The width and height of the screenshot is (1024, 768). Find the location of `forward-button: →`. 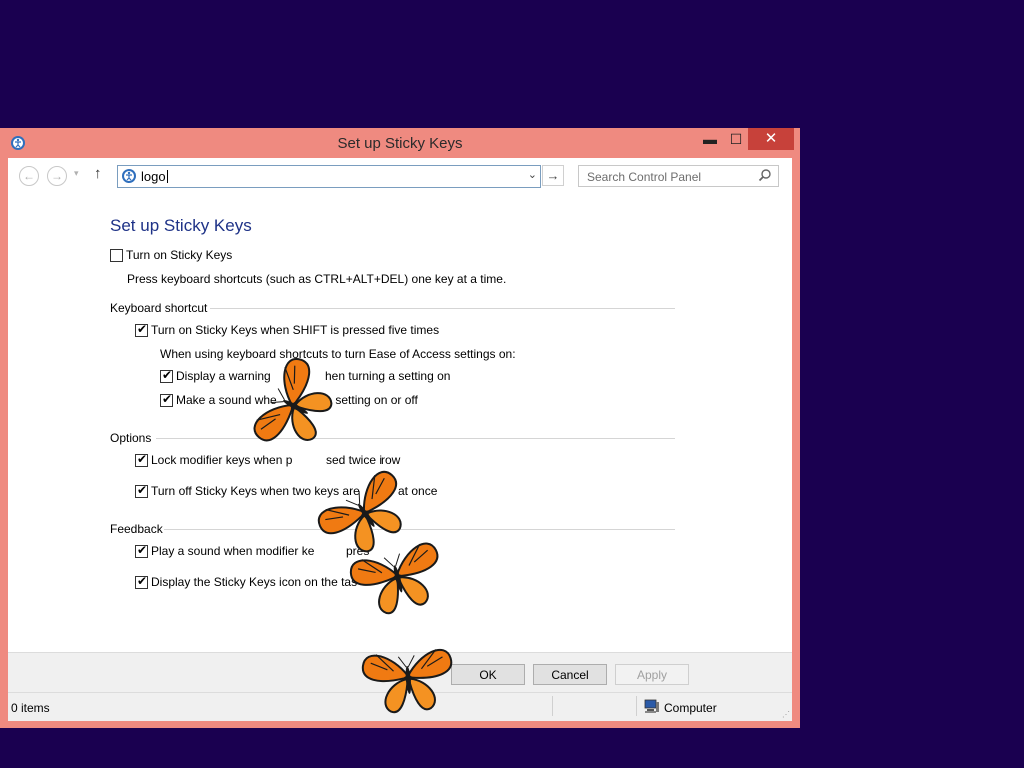

forward-button: → is located at coordinates (57, 176).